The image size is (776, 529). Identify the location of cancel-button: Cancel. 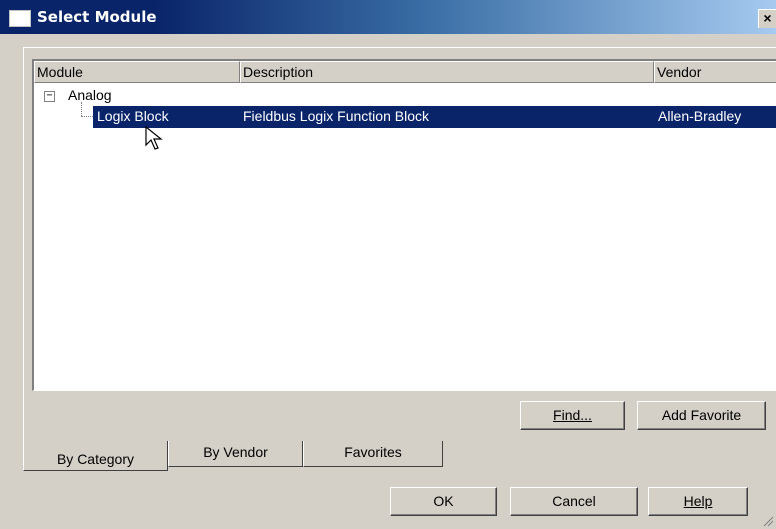
(574, 501).